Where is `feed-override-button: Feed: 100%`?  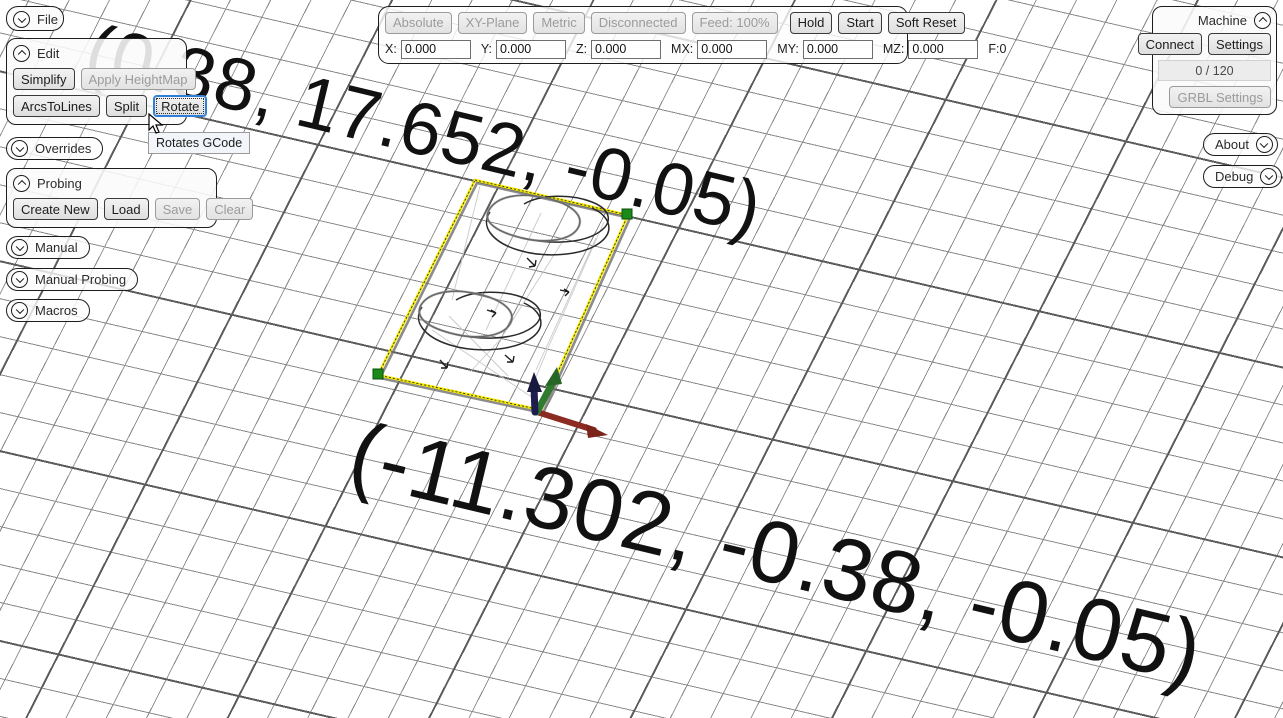
feed-override-button: Feed: 100% is located at coordinates (734, 22).